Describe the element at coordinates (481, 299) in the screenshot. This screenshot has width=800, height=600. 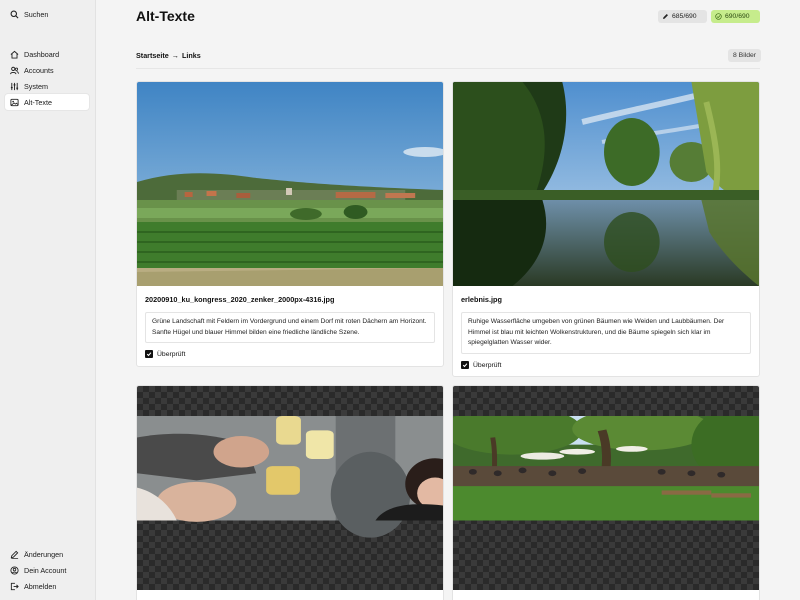
I see `card-filename: erlebnis.jpg` at that location.